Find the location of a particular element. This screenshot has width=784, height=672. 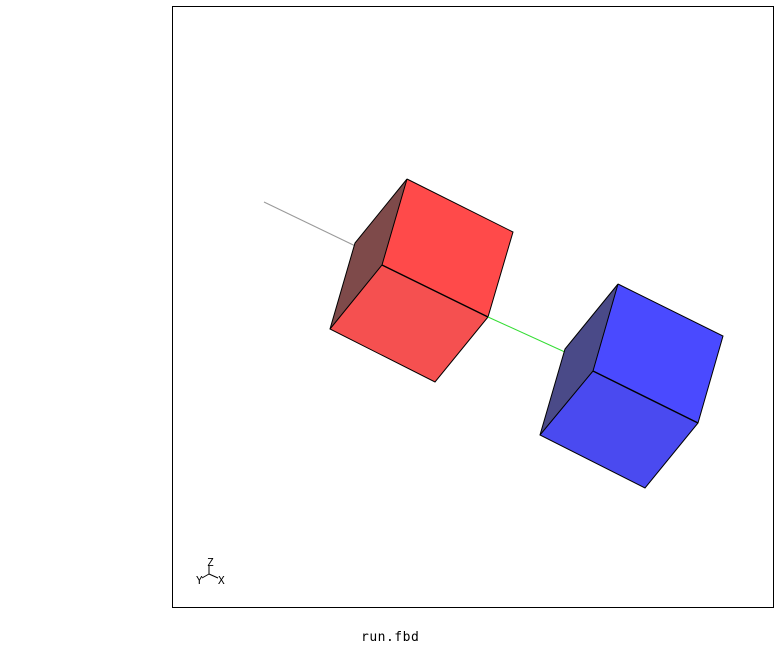

y-axis-line is located at coordinates (205, 576).